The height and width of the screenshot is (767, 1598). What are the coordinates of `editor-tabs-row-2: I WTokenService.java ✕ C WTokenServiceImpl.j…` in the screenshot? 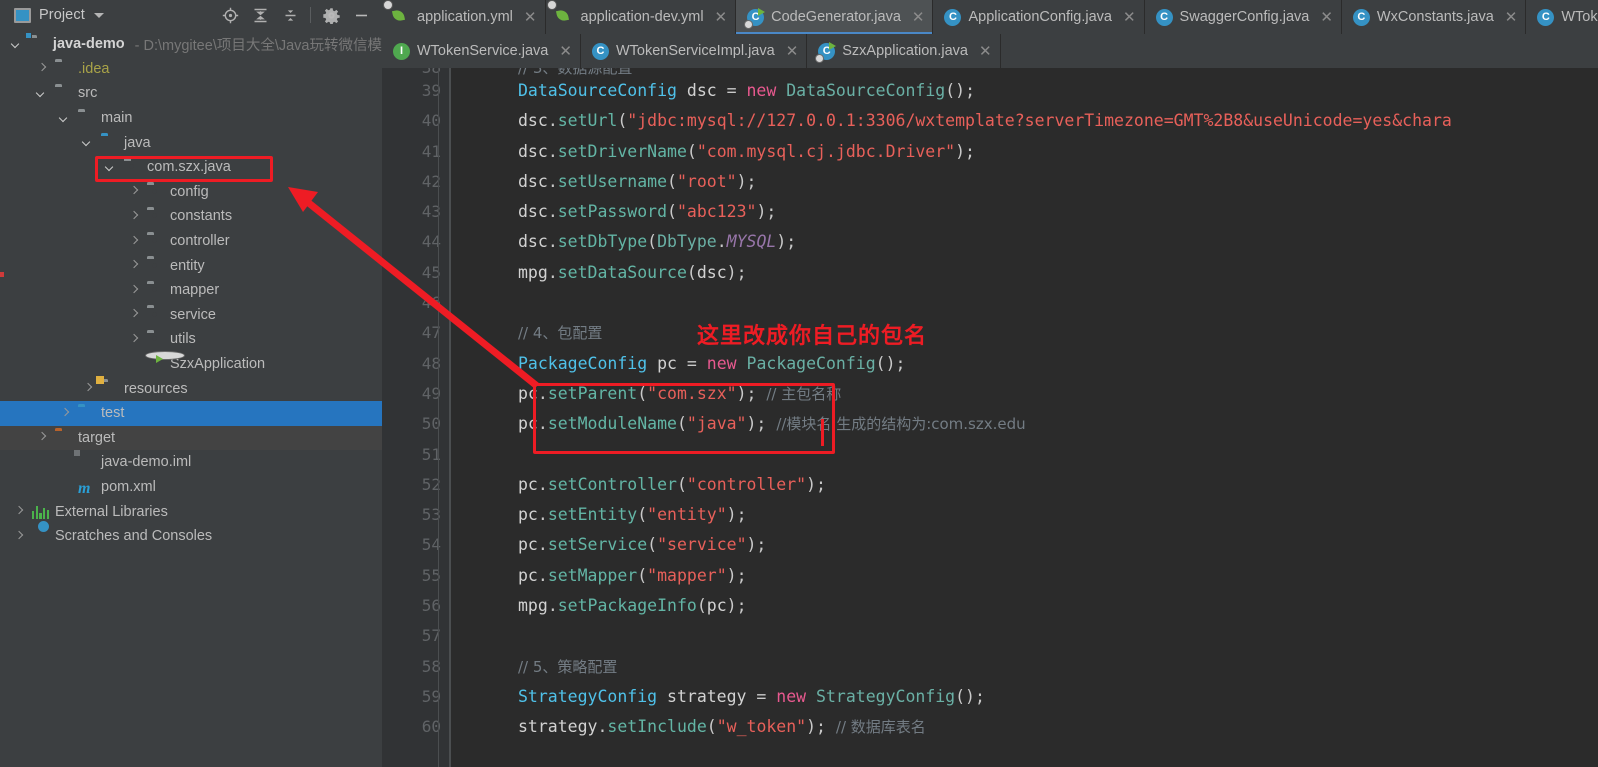 It's located at (990, 51).